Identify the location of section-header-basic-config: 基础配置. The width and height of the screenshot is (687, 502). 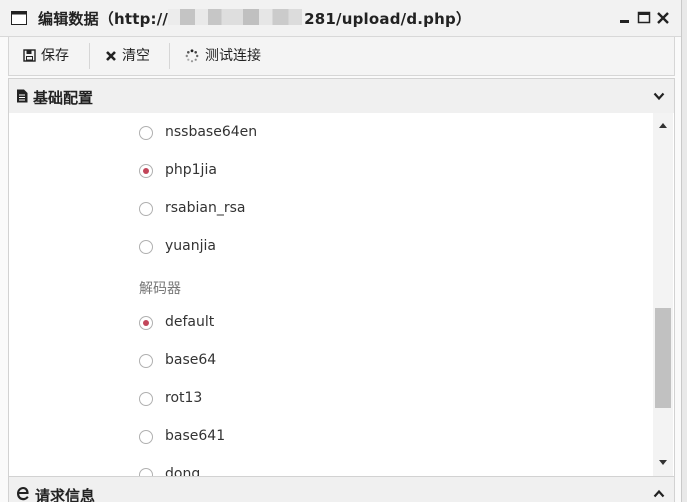
(341, 96).